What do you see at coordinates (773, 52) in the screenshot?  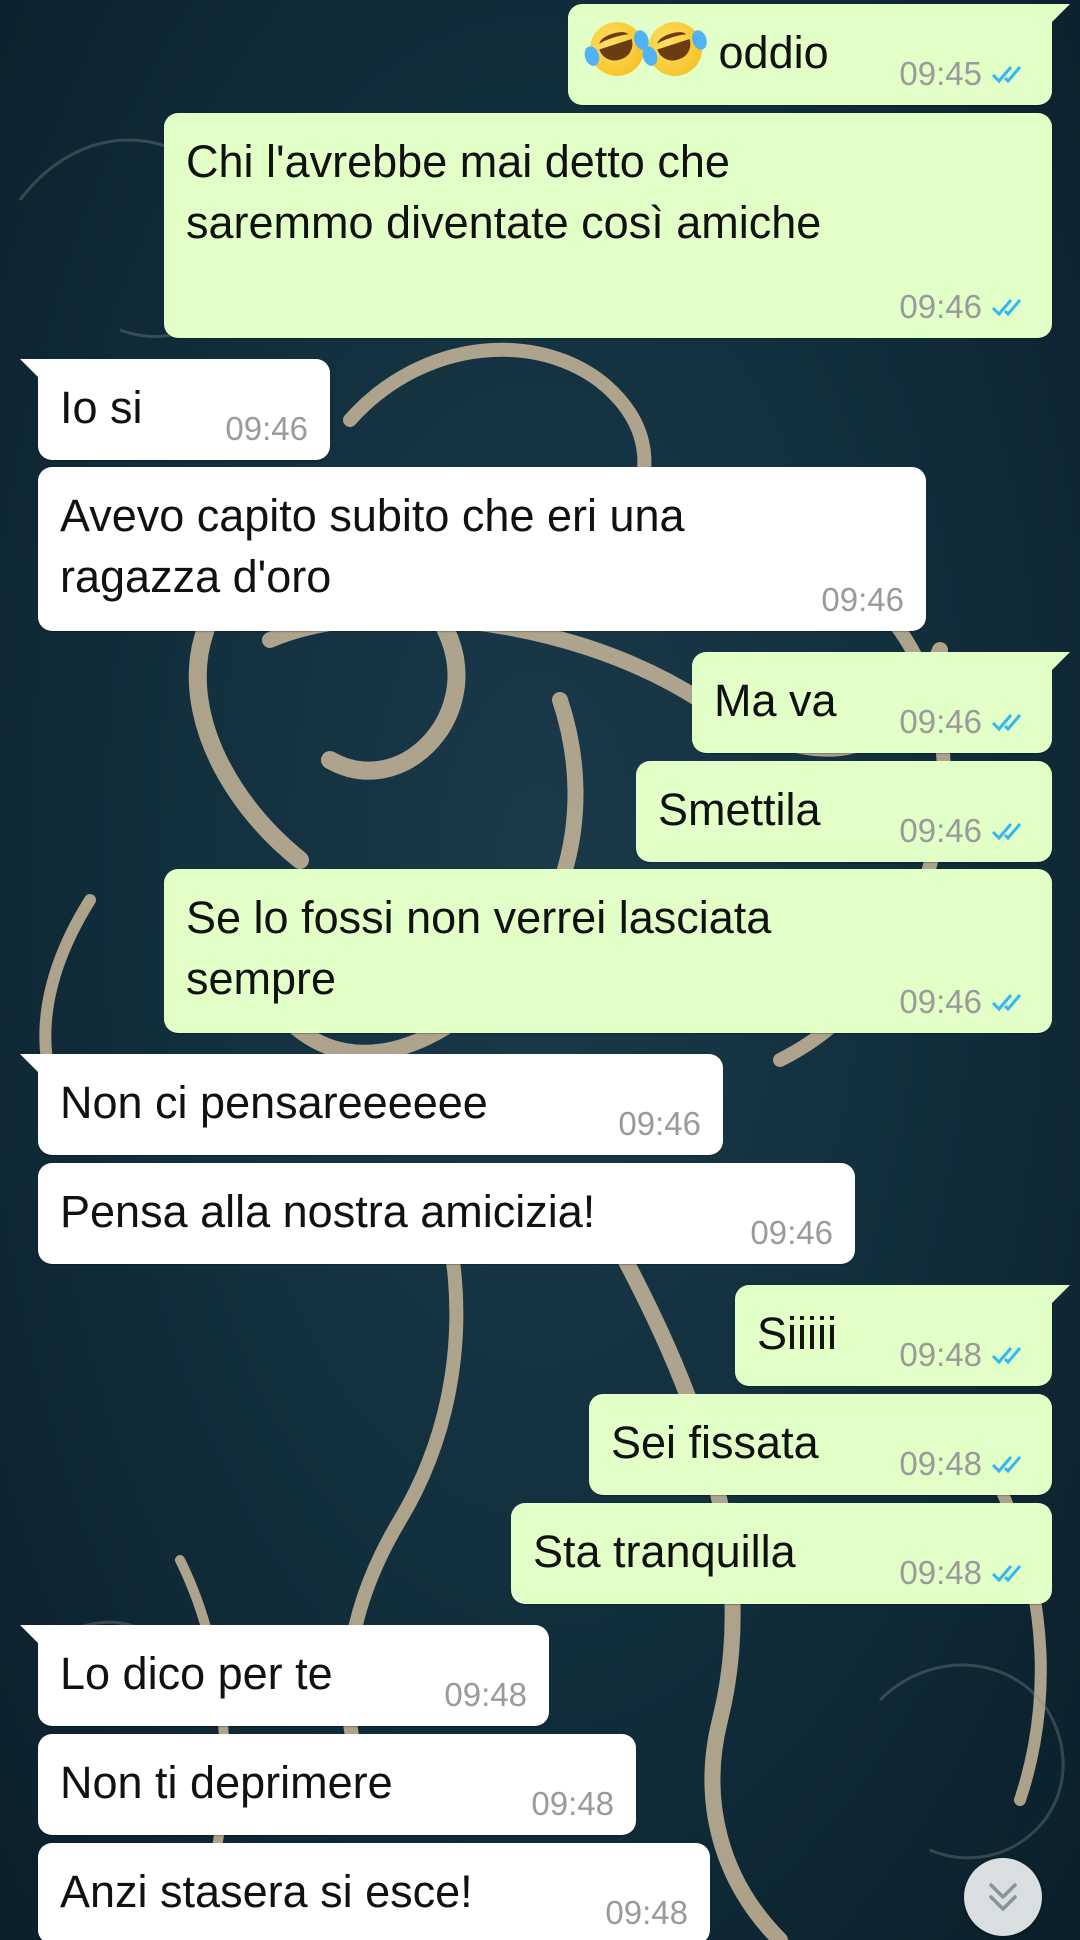 I see `message-text-content: oddio` at bounding box center [773, 52].